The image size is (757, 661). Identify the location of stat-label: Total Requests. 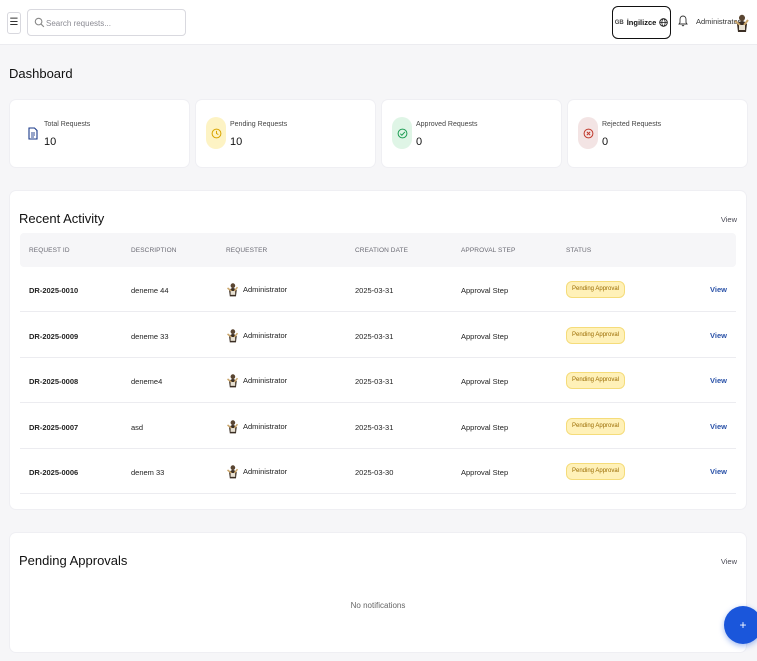
(67, 124).